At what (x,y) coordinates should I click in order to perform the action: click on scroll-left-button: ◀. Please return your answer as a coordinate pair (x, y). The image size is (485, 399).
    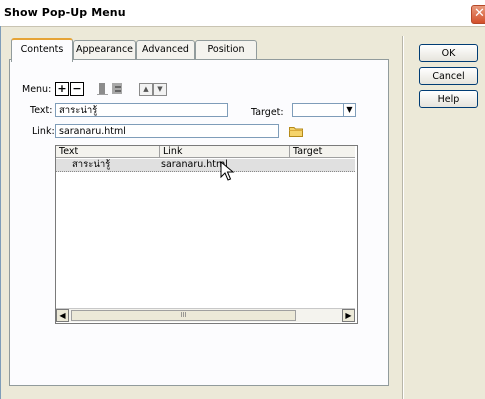
    Looking at the image, I should click on (62, 315).